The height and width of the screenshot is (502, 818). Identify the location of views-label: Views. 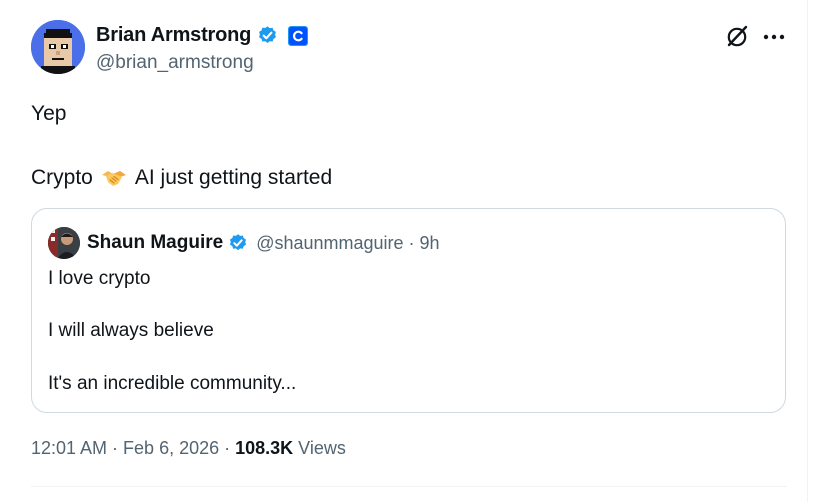
(319, 448).